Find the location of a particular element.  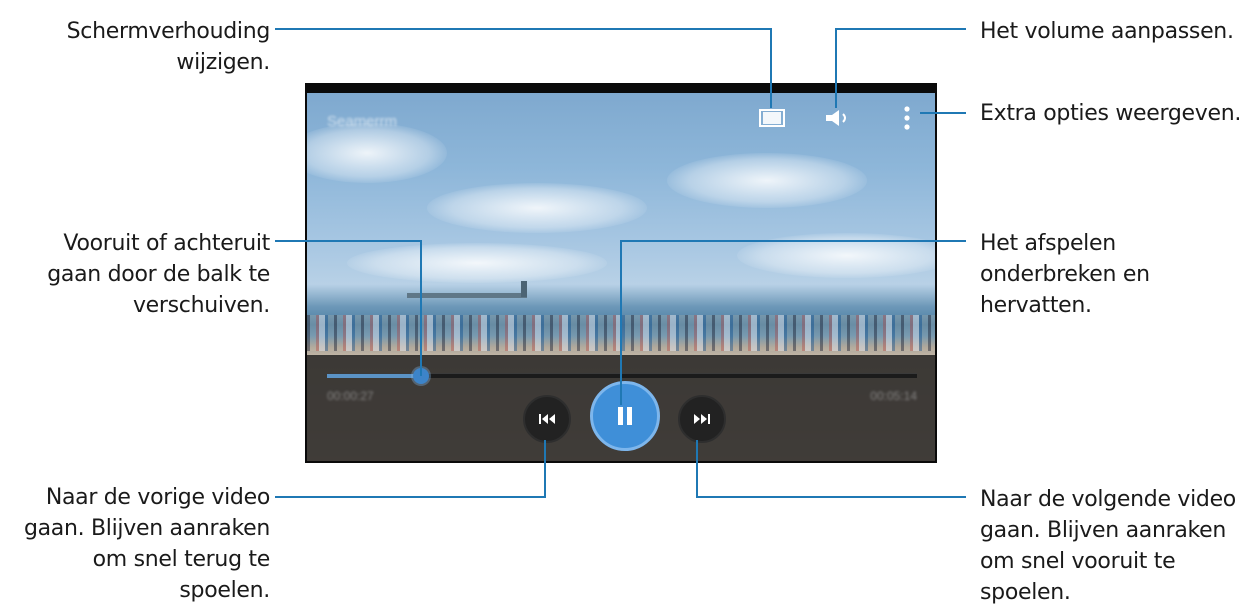

more-vertical-icon is located at coordinates (907, 118).